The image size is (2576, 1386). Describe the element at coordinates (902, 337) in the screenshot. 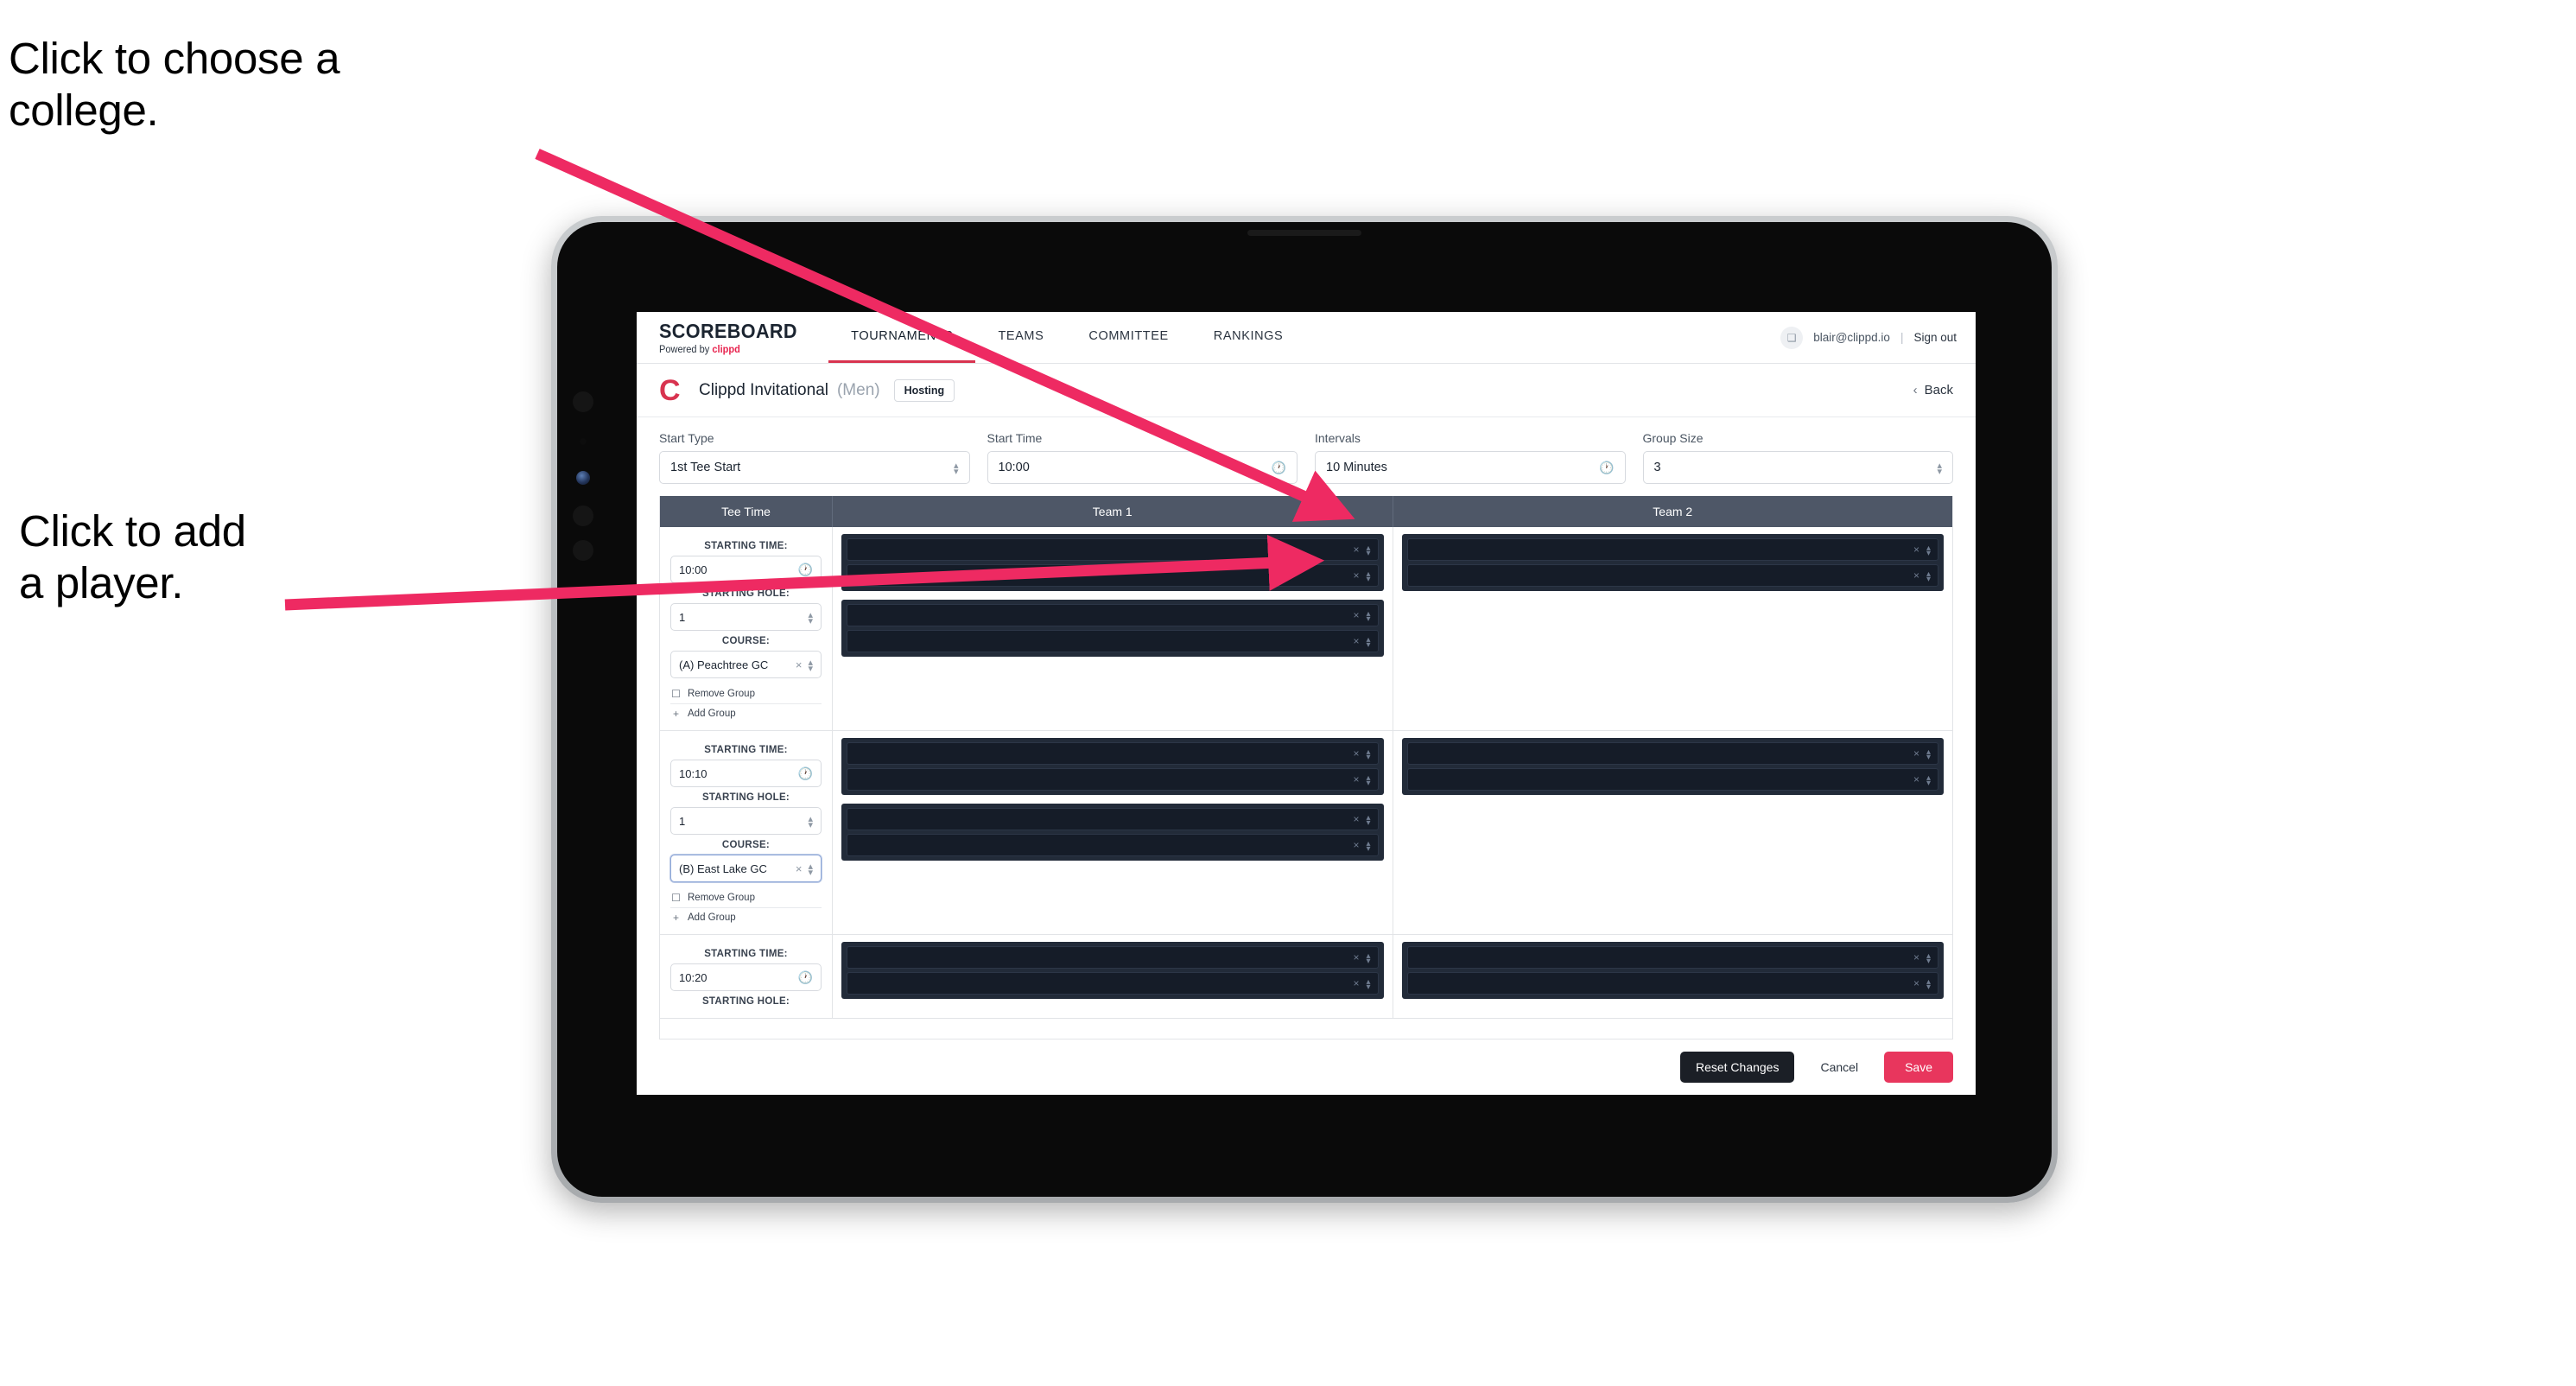

I see `nav-tab-tournaments: TOURNAMENTS` at that location.